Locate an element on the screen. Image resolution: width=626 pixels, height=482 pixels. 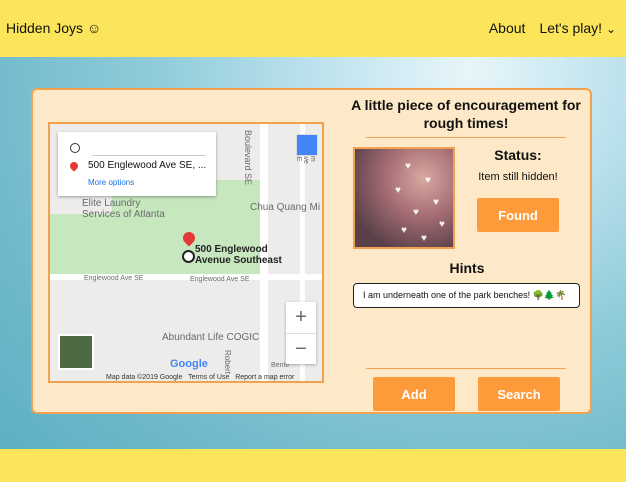
found-button: Found is located at coordinates (518, 215).